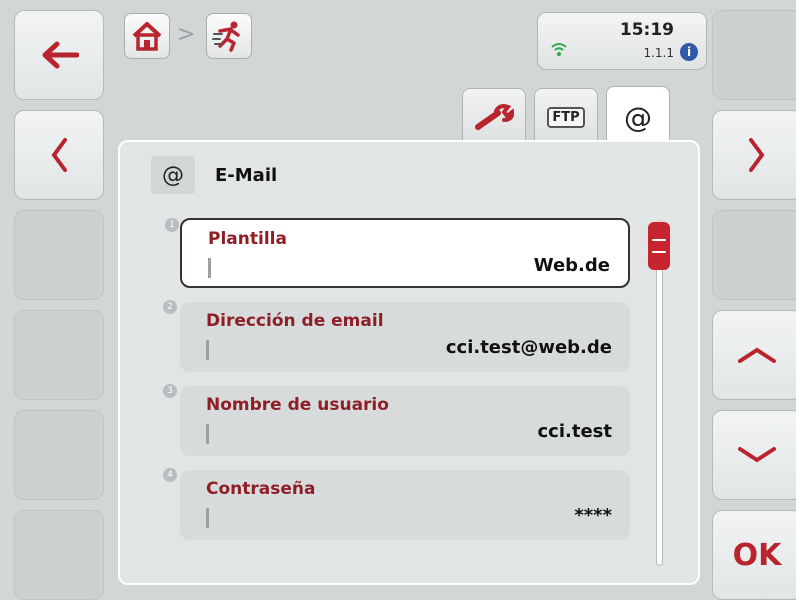 The width and height of the screenshot is (796, 600). What do you see at coordinates (396, 336) in the screenshot?
I see `field-email-address: 2 Dirección de email cci.test@web.de` at bounding box center [396, 336].